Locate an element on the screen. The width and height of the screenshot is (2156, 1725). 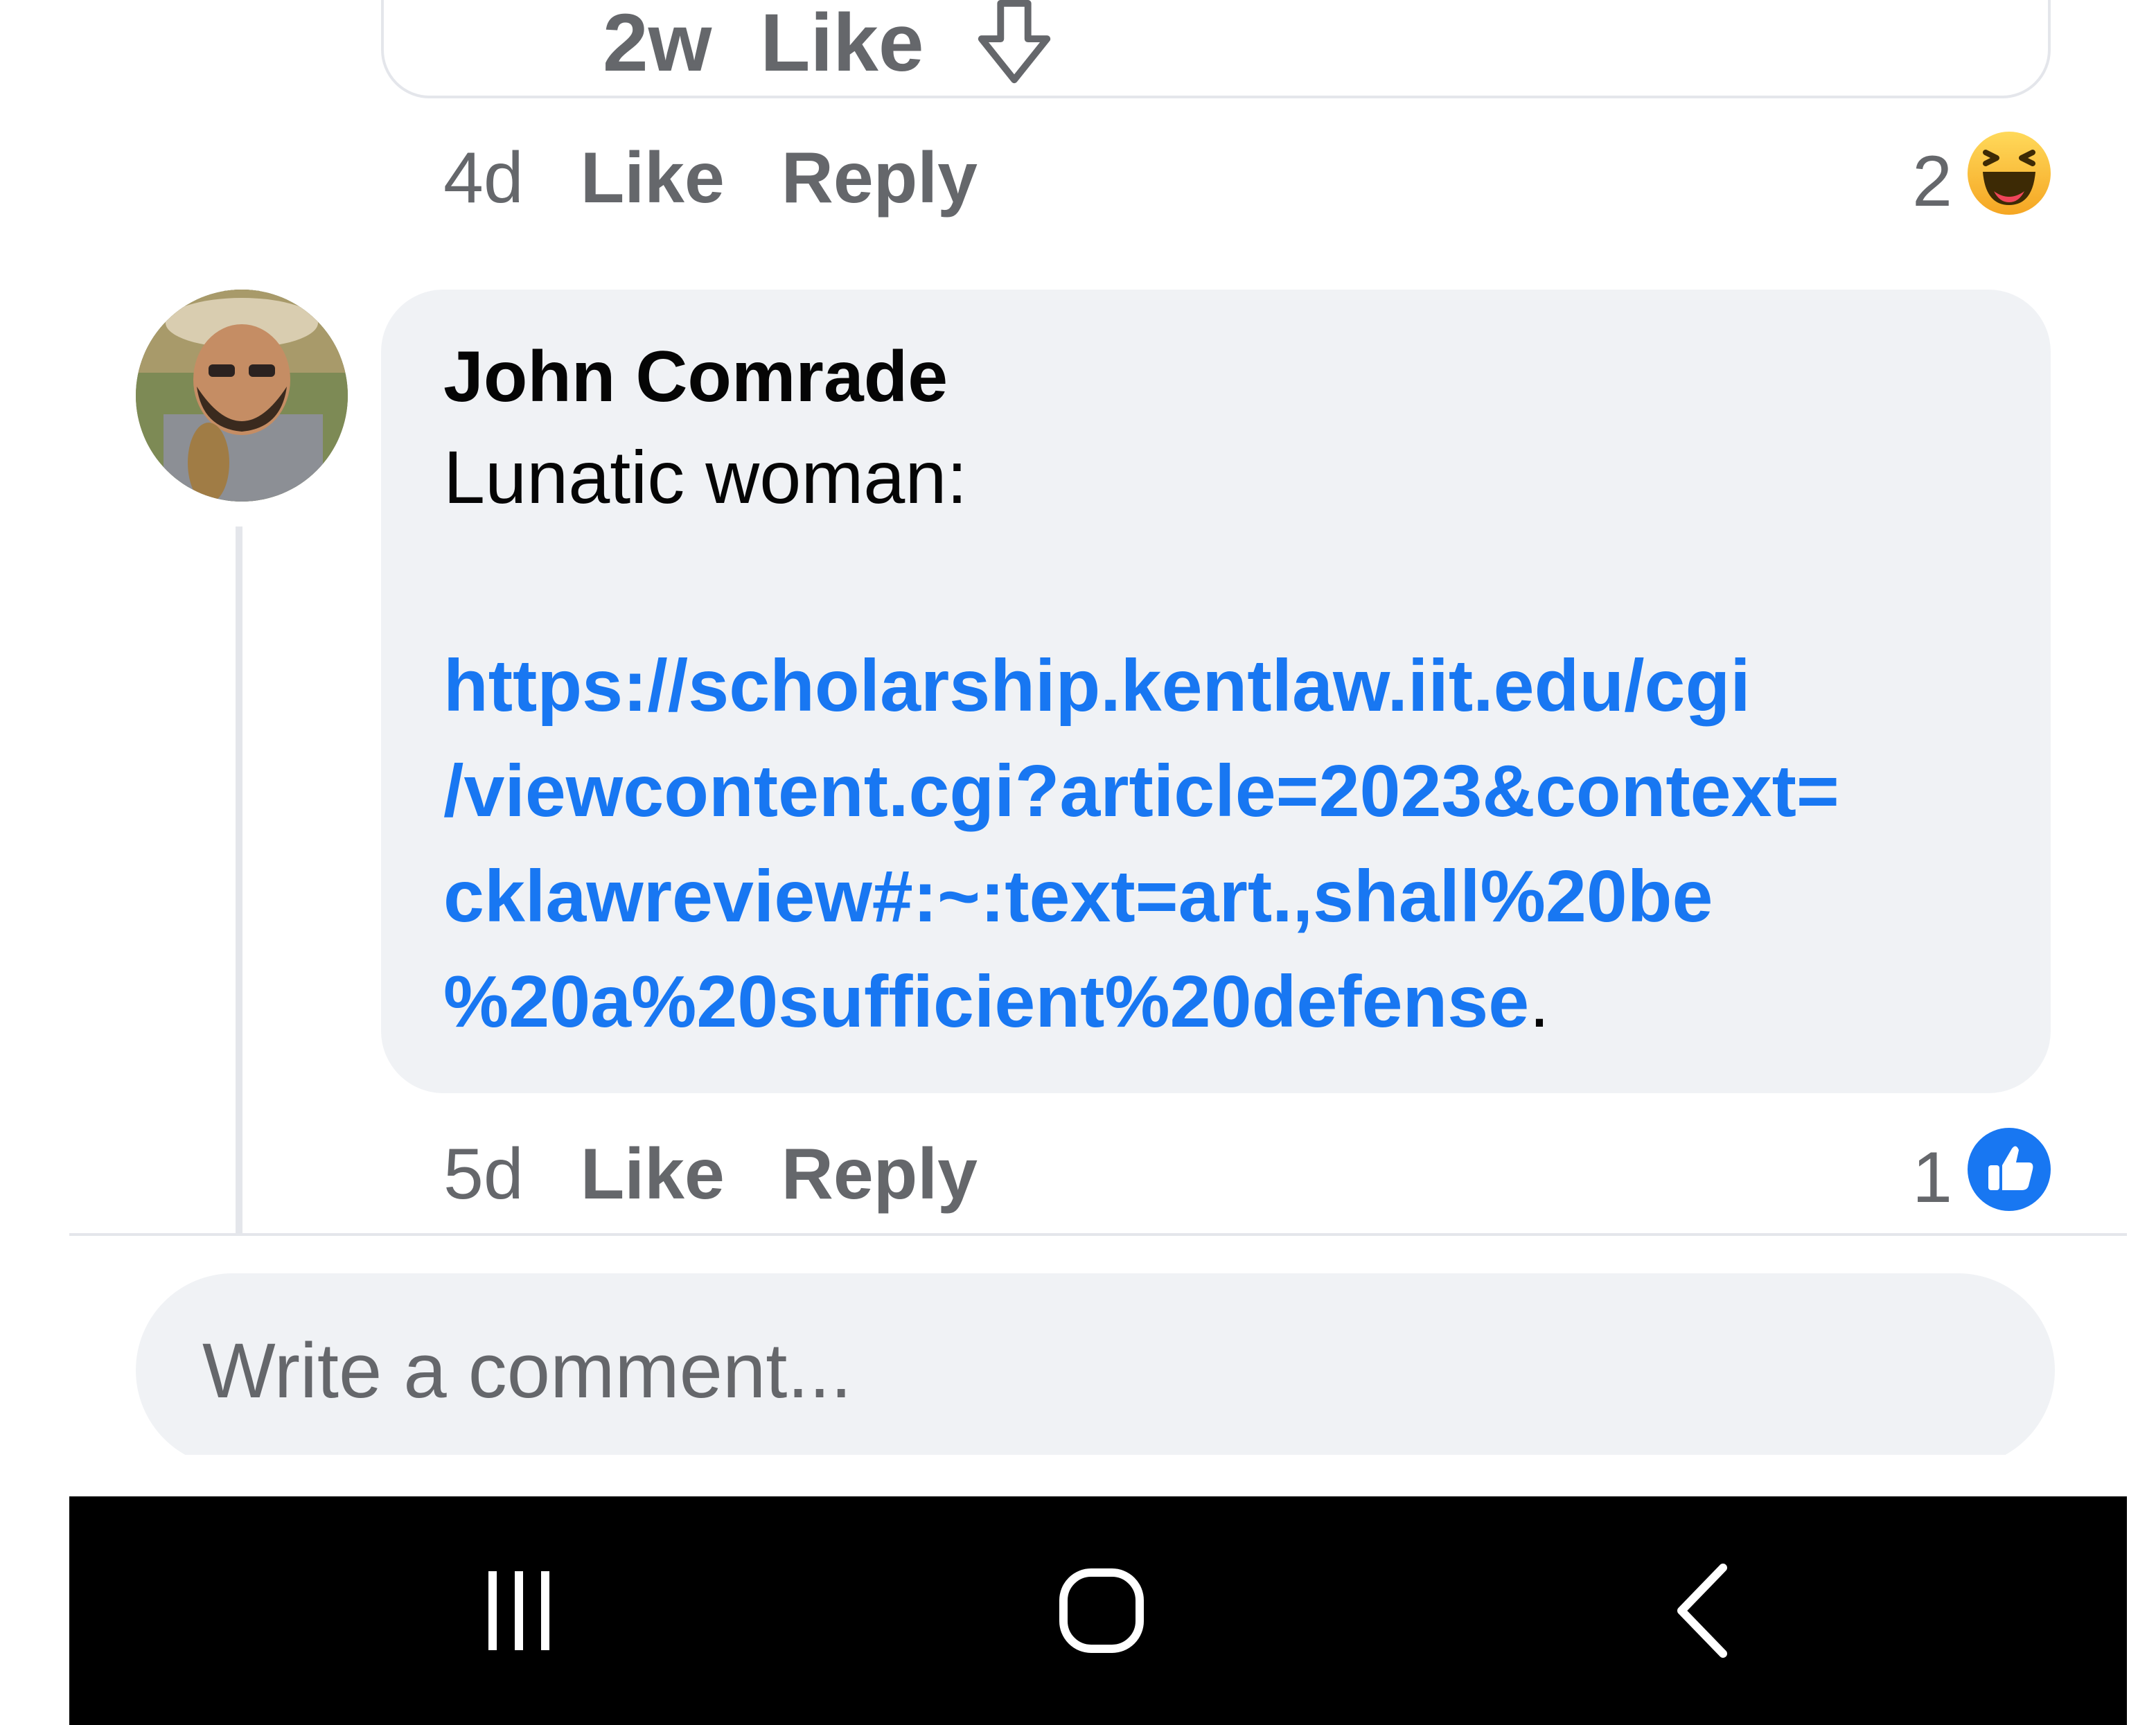
android-navbar is located at coordinates (1098, 1610).